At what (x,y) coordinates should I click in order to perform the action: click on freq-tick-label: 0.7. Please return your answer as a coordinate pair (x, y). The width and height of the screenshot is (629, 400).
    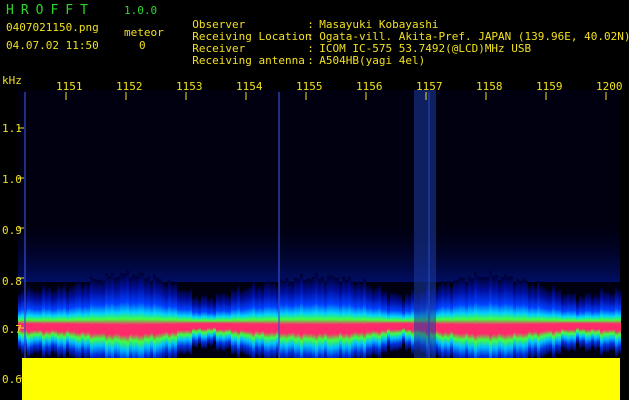
    Looking at the image, I should click on (12, 329).